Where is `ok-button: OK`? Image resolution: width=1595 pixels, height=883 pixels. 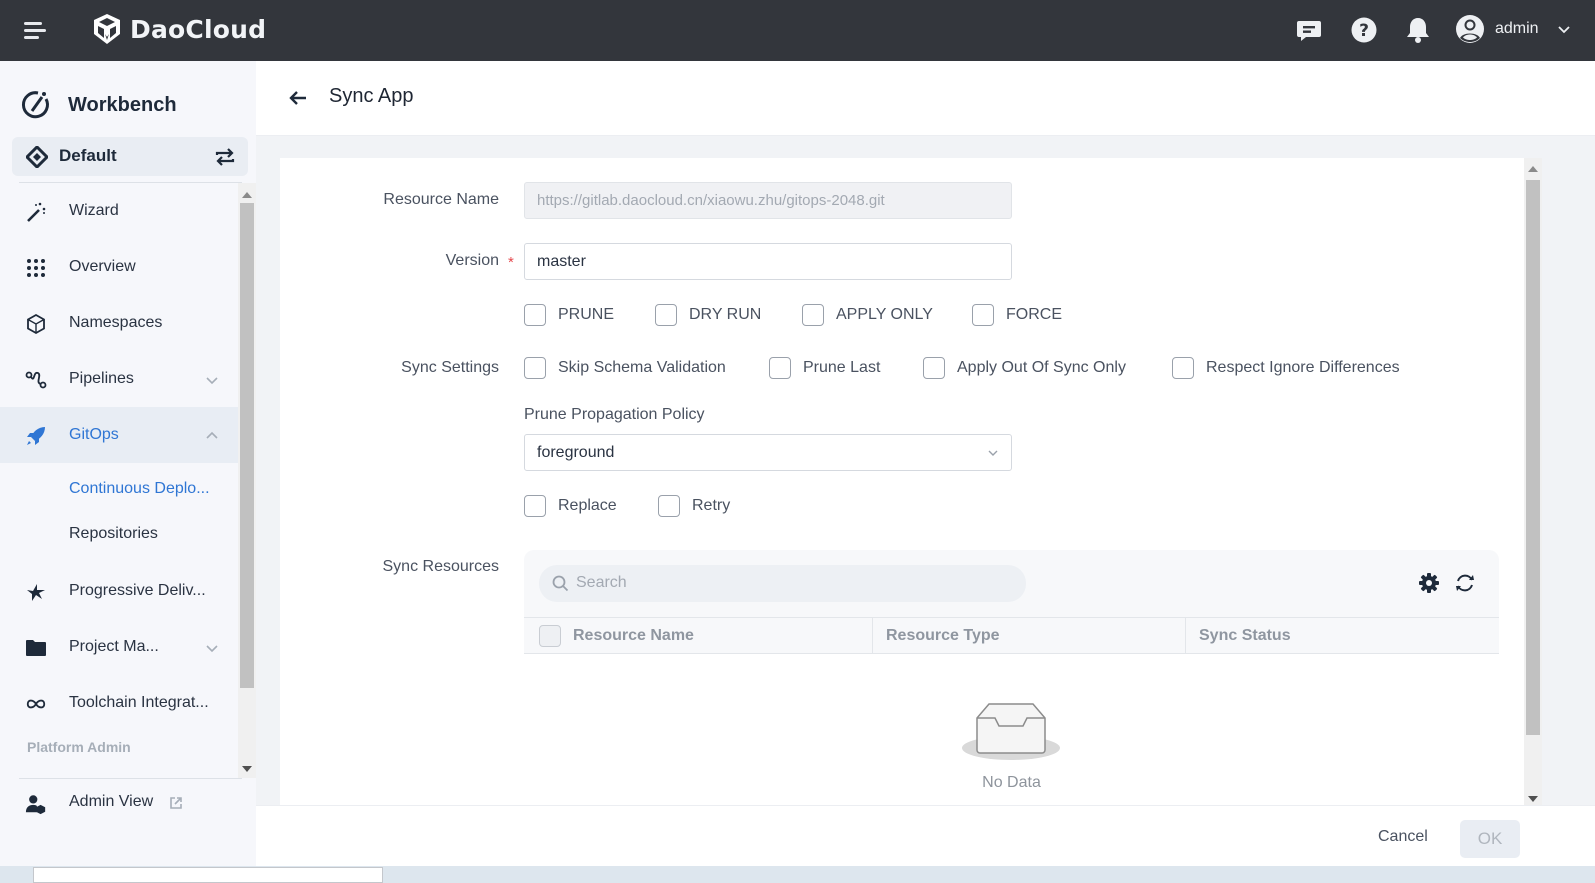 ok-button: OK is located at coordinates (1490, 839).